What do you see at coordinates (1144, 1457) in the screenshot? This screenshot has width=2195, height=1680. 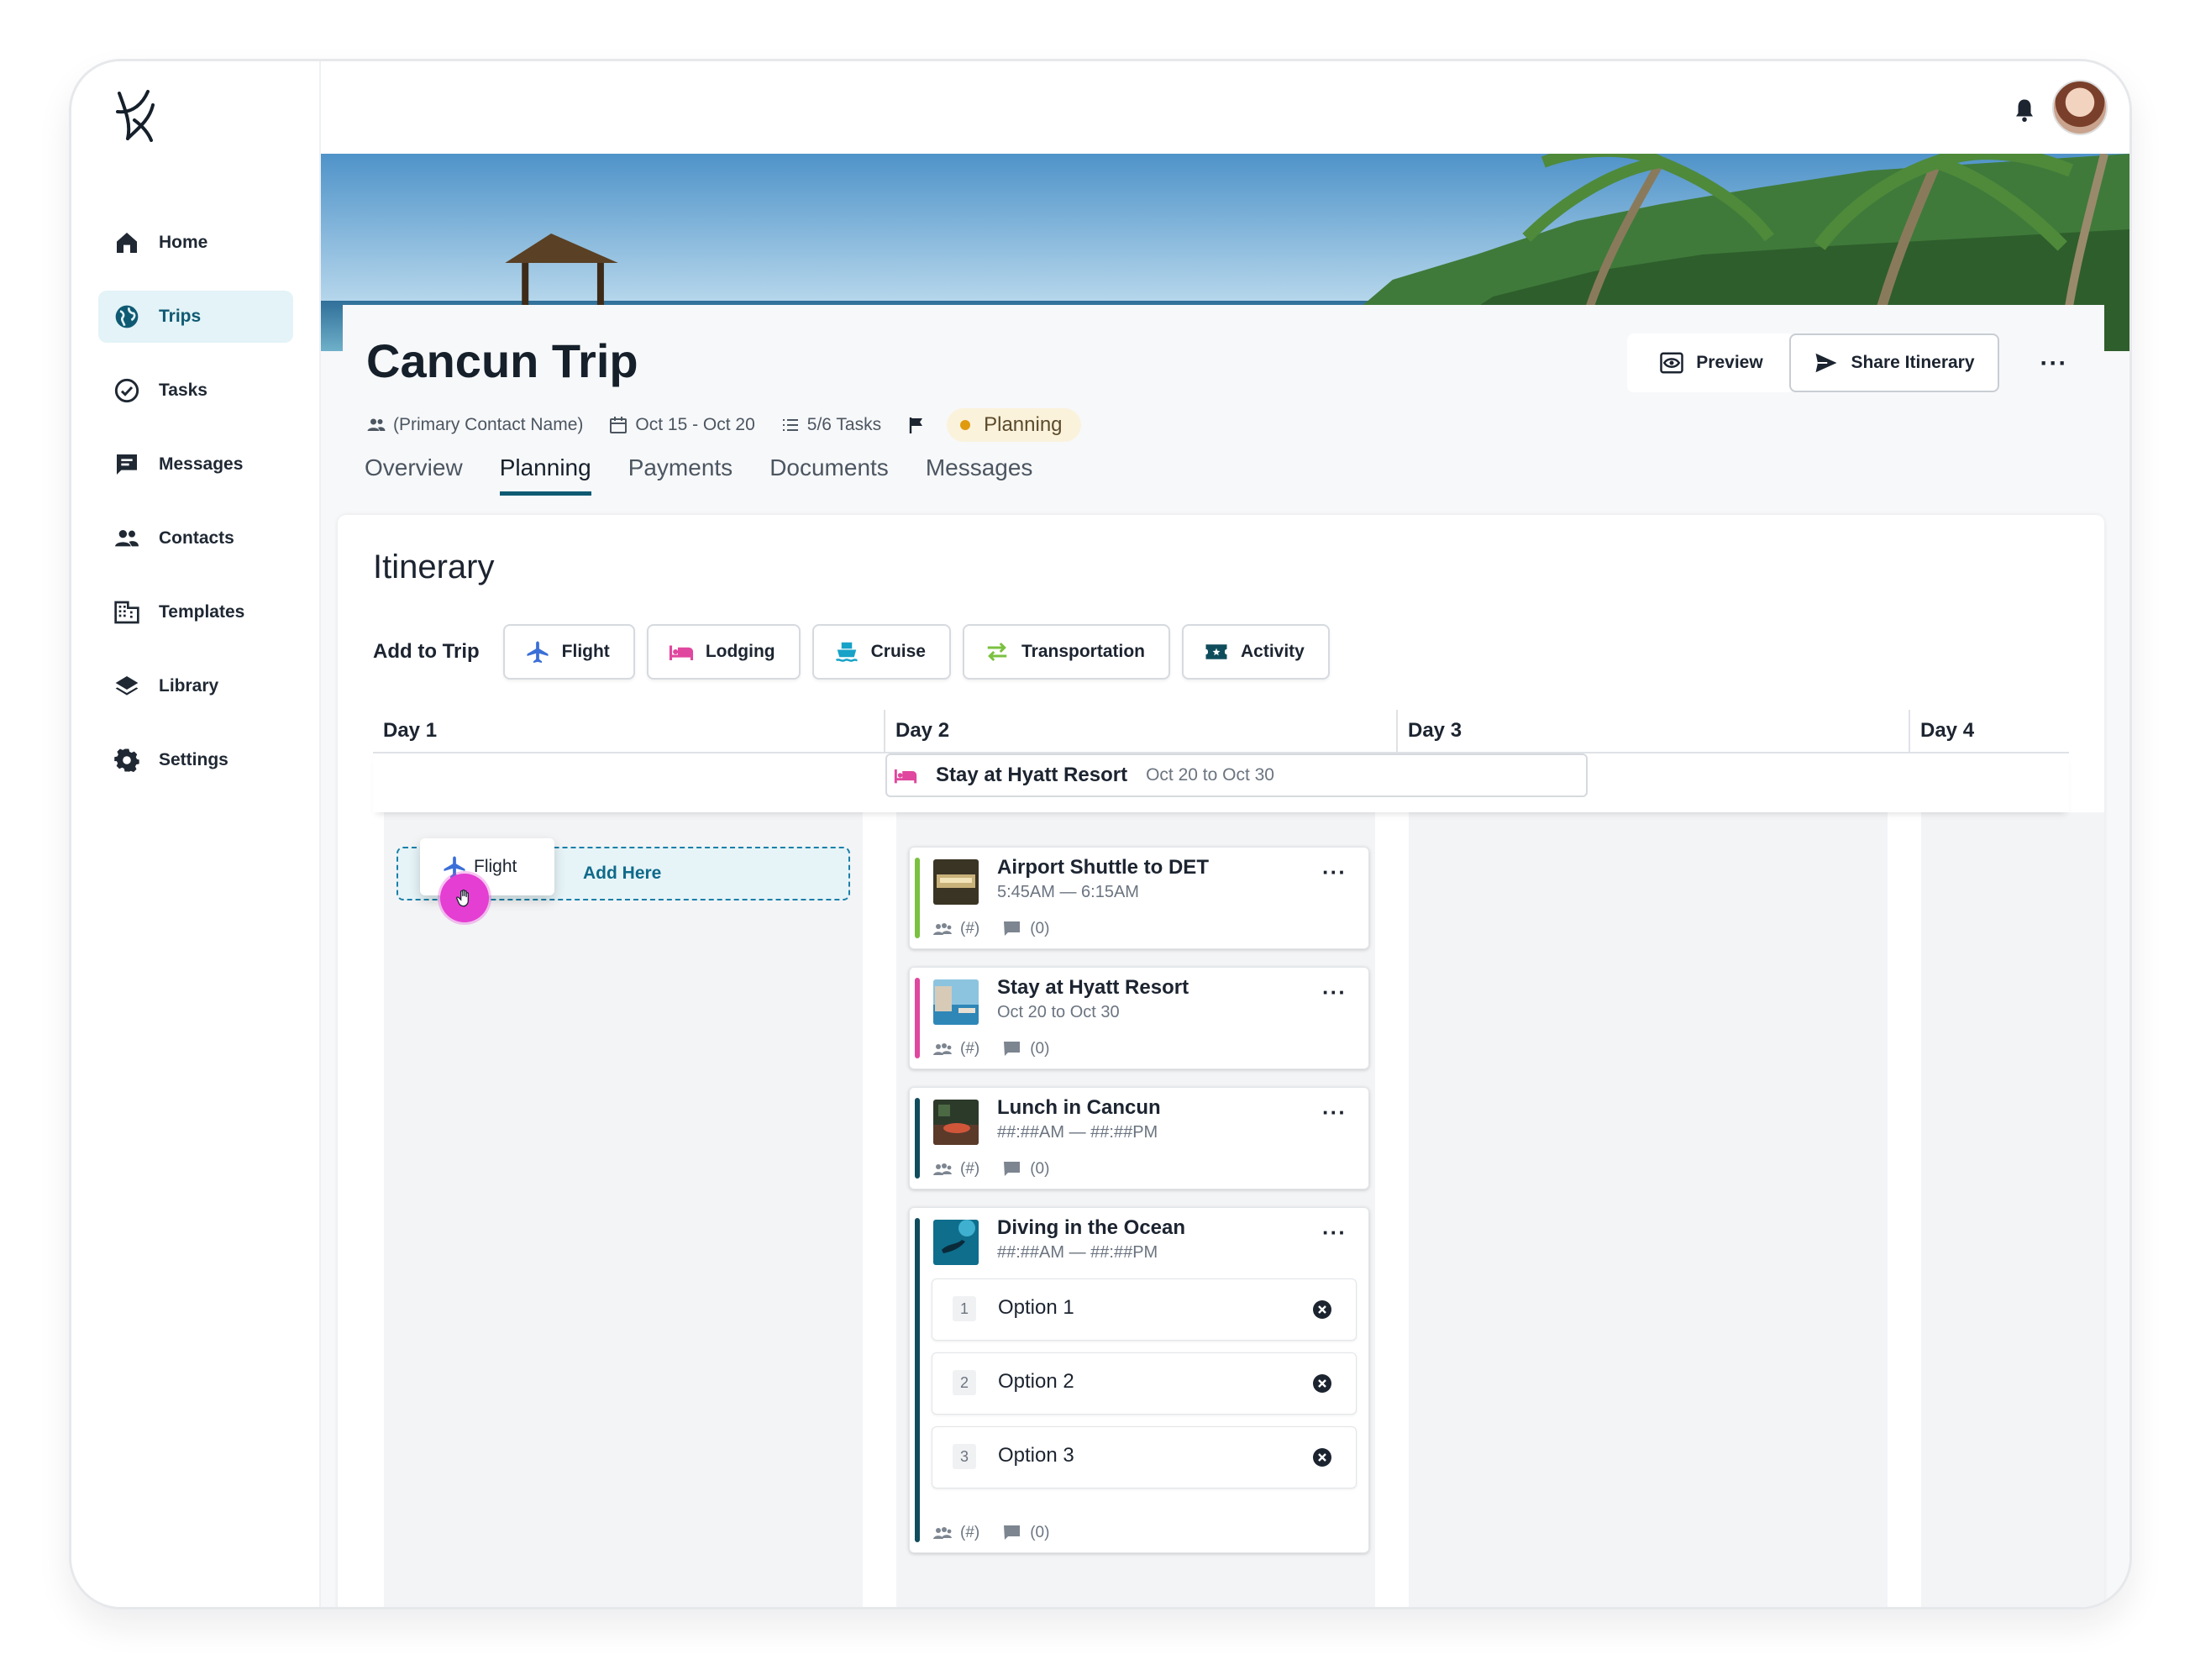 I see `option-item: 3 Option 3` at bounding box center [1144, 1457].